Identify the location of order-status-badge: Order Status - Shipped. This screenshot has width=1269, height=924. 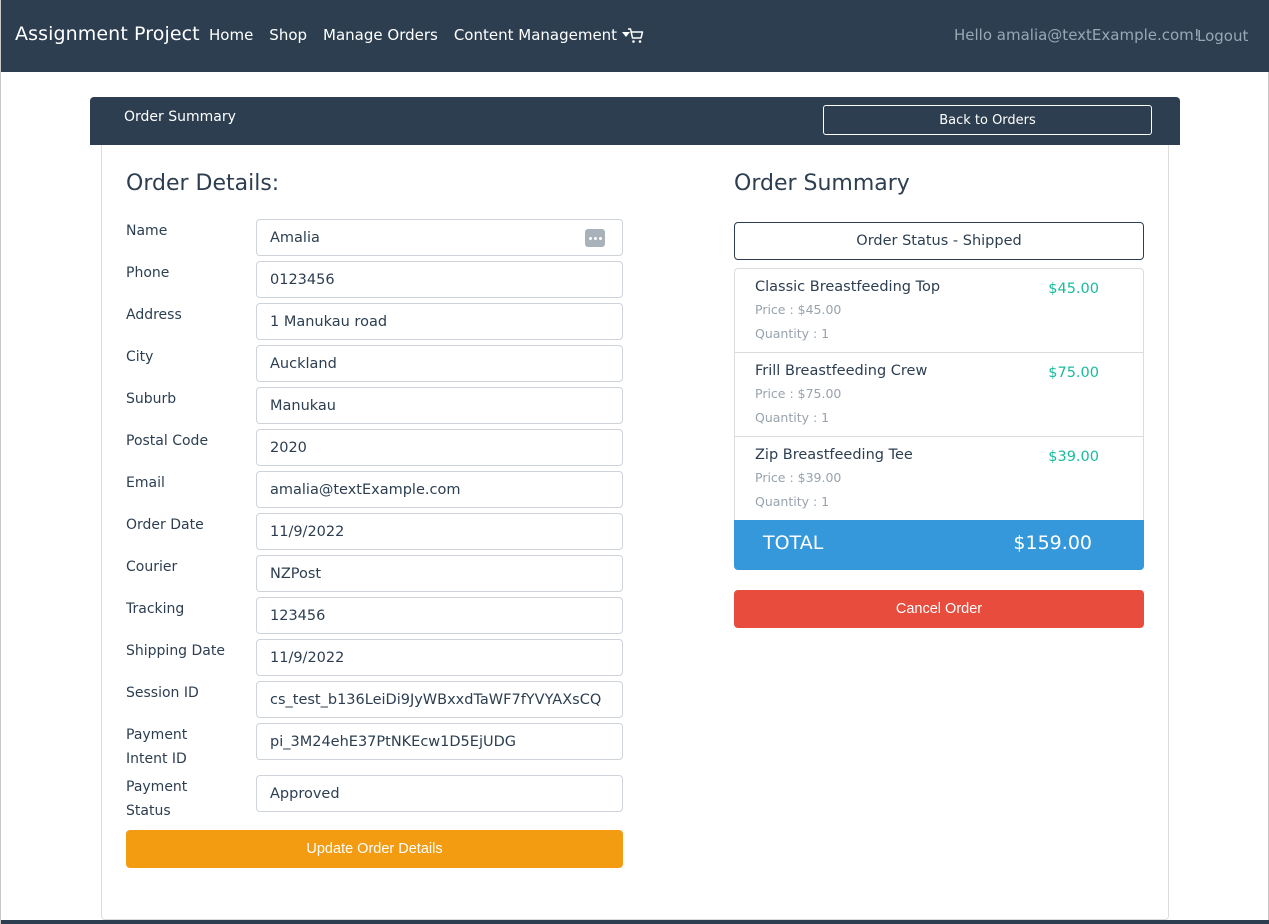
(939, 241).